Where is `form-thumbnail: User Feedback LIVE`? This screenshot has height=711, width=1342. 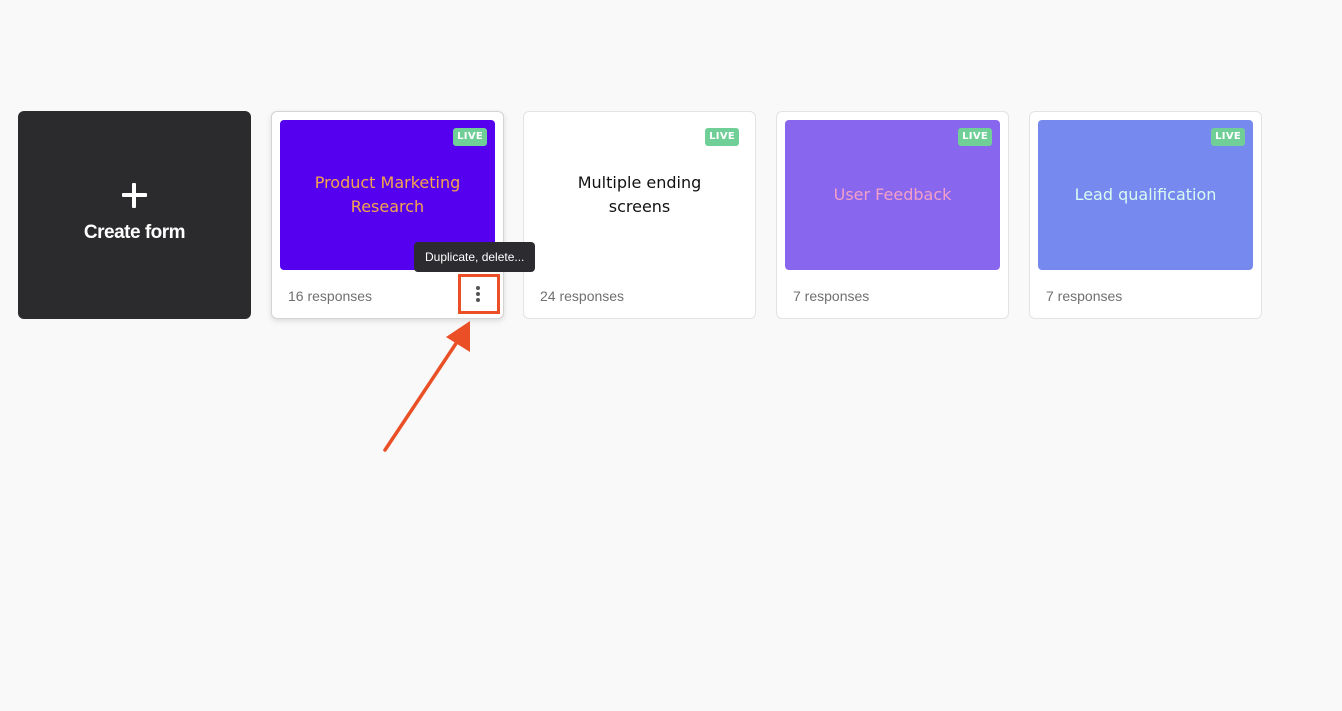 form-thumbnail: User Feedback LIVE is located at coordinates (892, 195).